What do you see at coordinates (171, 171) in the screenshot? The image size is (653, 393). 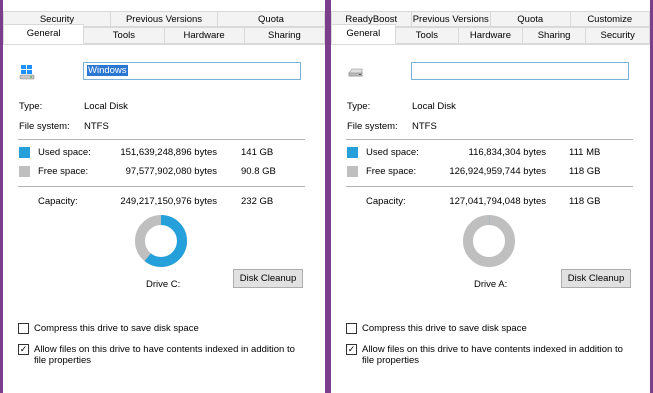 I see `free-space-bytes: 97,577,902,080 bytes` at bounding box center [171, 171].